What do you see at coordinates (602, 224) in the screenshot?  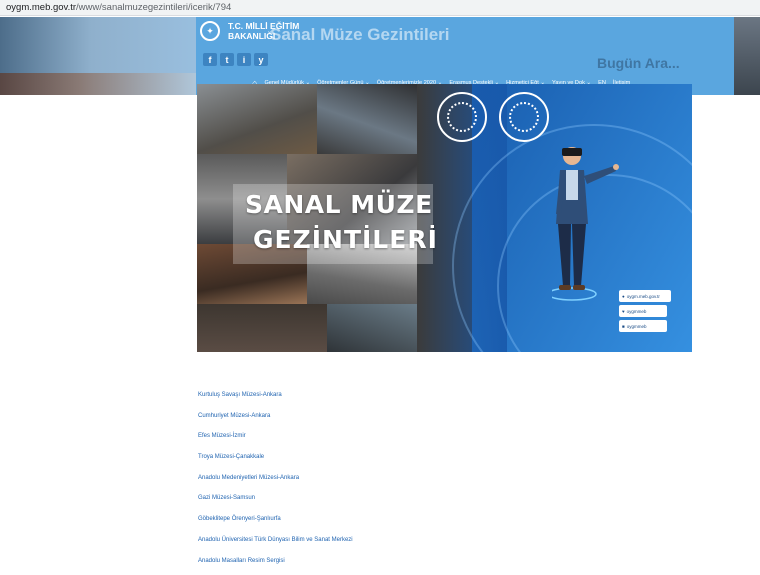 I see `vr-headset-person-icon` at bounding box center [602, 224].